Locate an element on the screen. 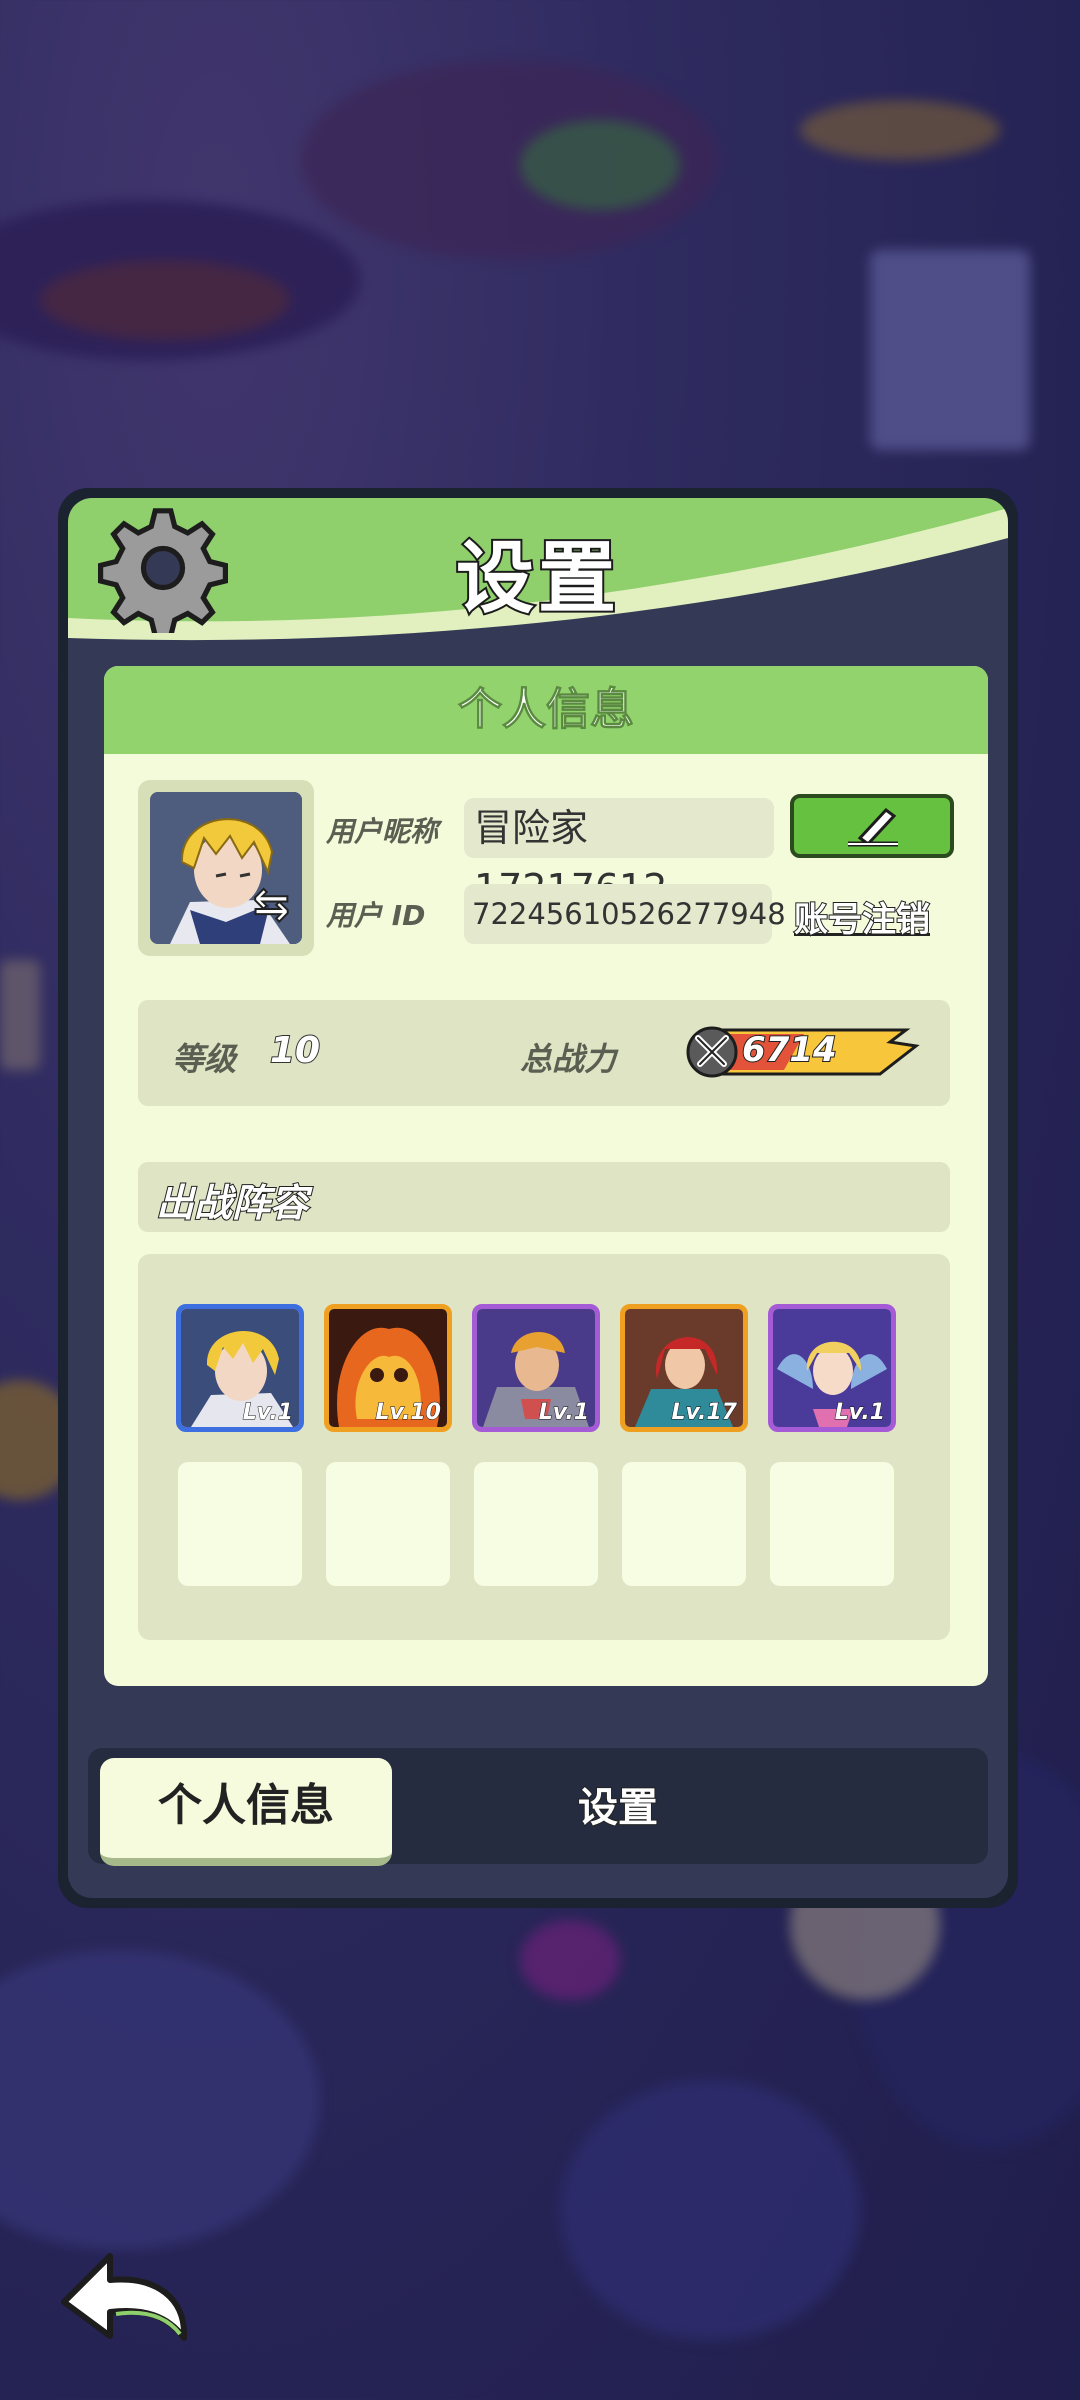 This screenshot has width=1080, height=2400. lineup-title: 出战阵容 is located at coordinates (232, 1203).